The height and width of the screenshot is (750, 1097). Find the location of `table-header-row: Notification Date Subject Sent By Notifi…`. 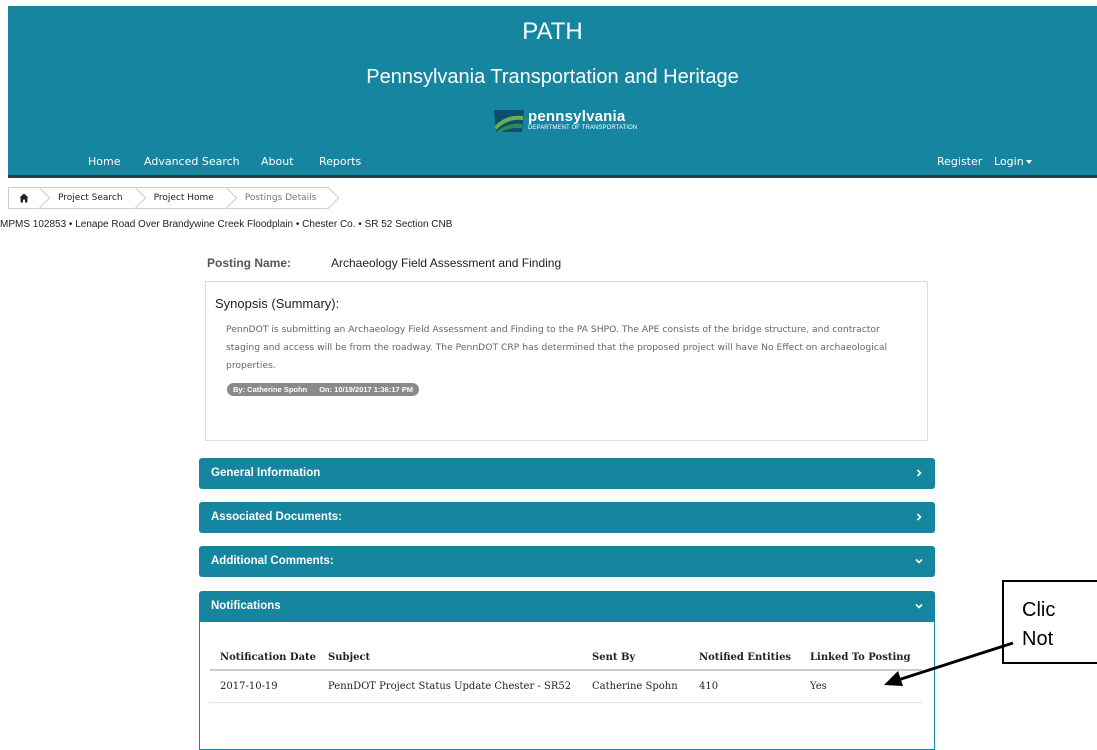

table-header-row: Notification Date Subject Sent By Notifi… is located at coordinates (566, 658).